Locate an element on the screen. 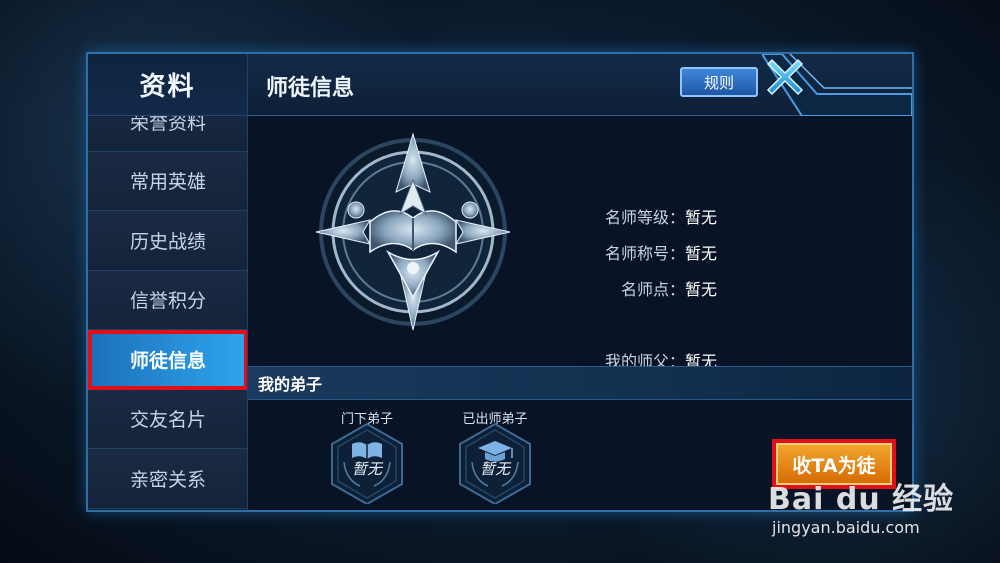 This screenshot has height=563, width=1000. mentor-title-value: 暂无 is located at coordinates (701, 253).